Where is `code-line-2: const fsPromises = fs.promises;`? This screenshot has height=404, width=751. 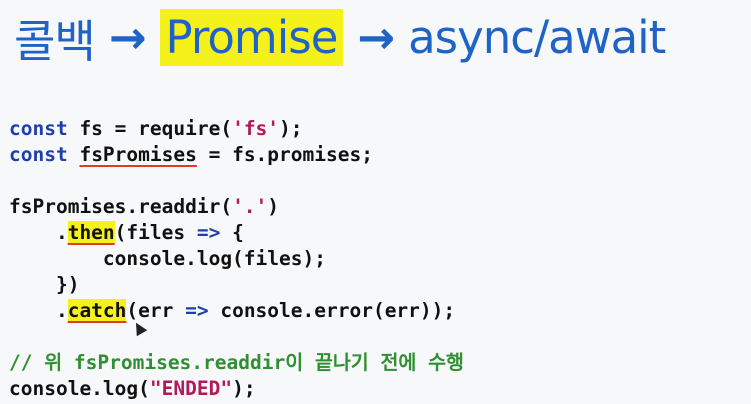 code-line-2: const fsPromises = fs.promises; is located at coordinates (236, 155).